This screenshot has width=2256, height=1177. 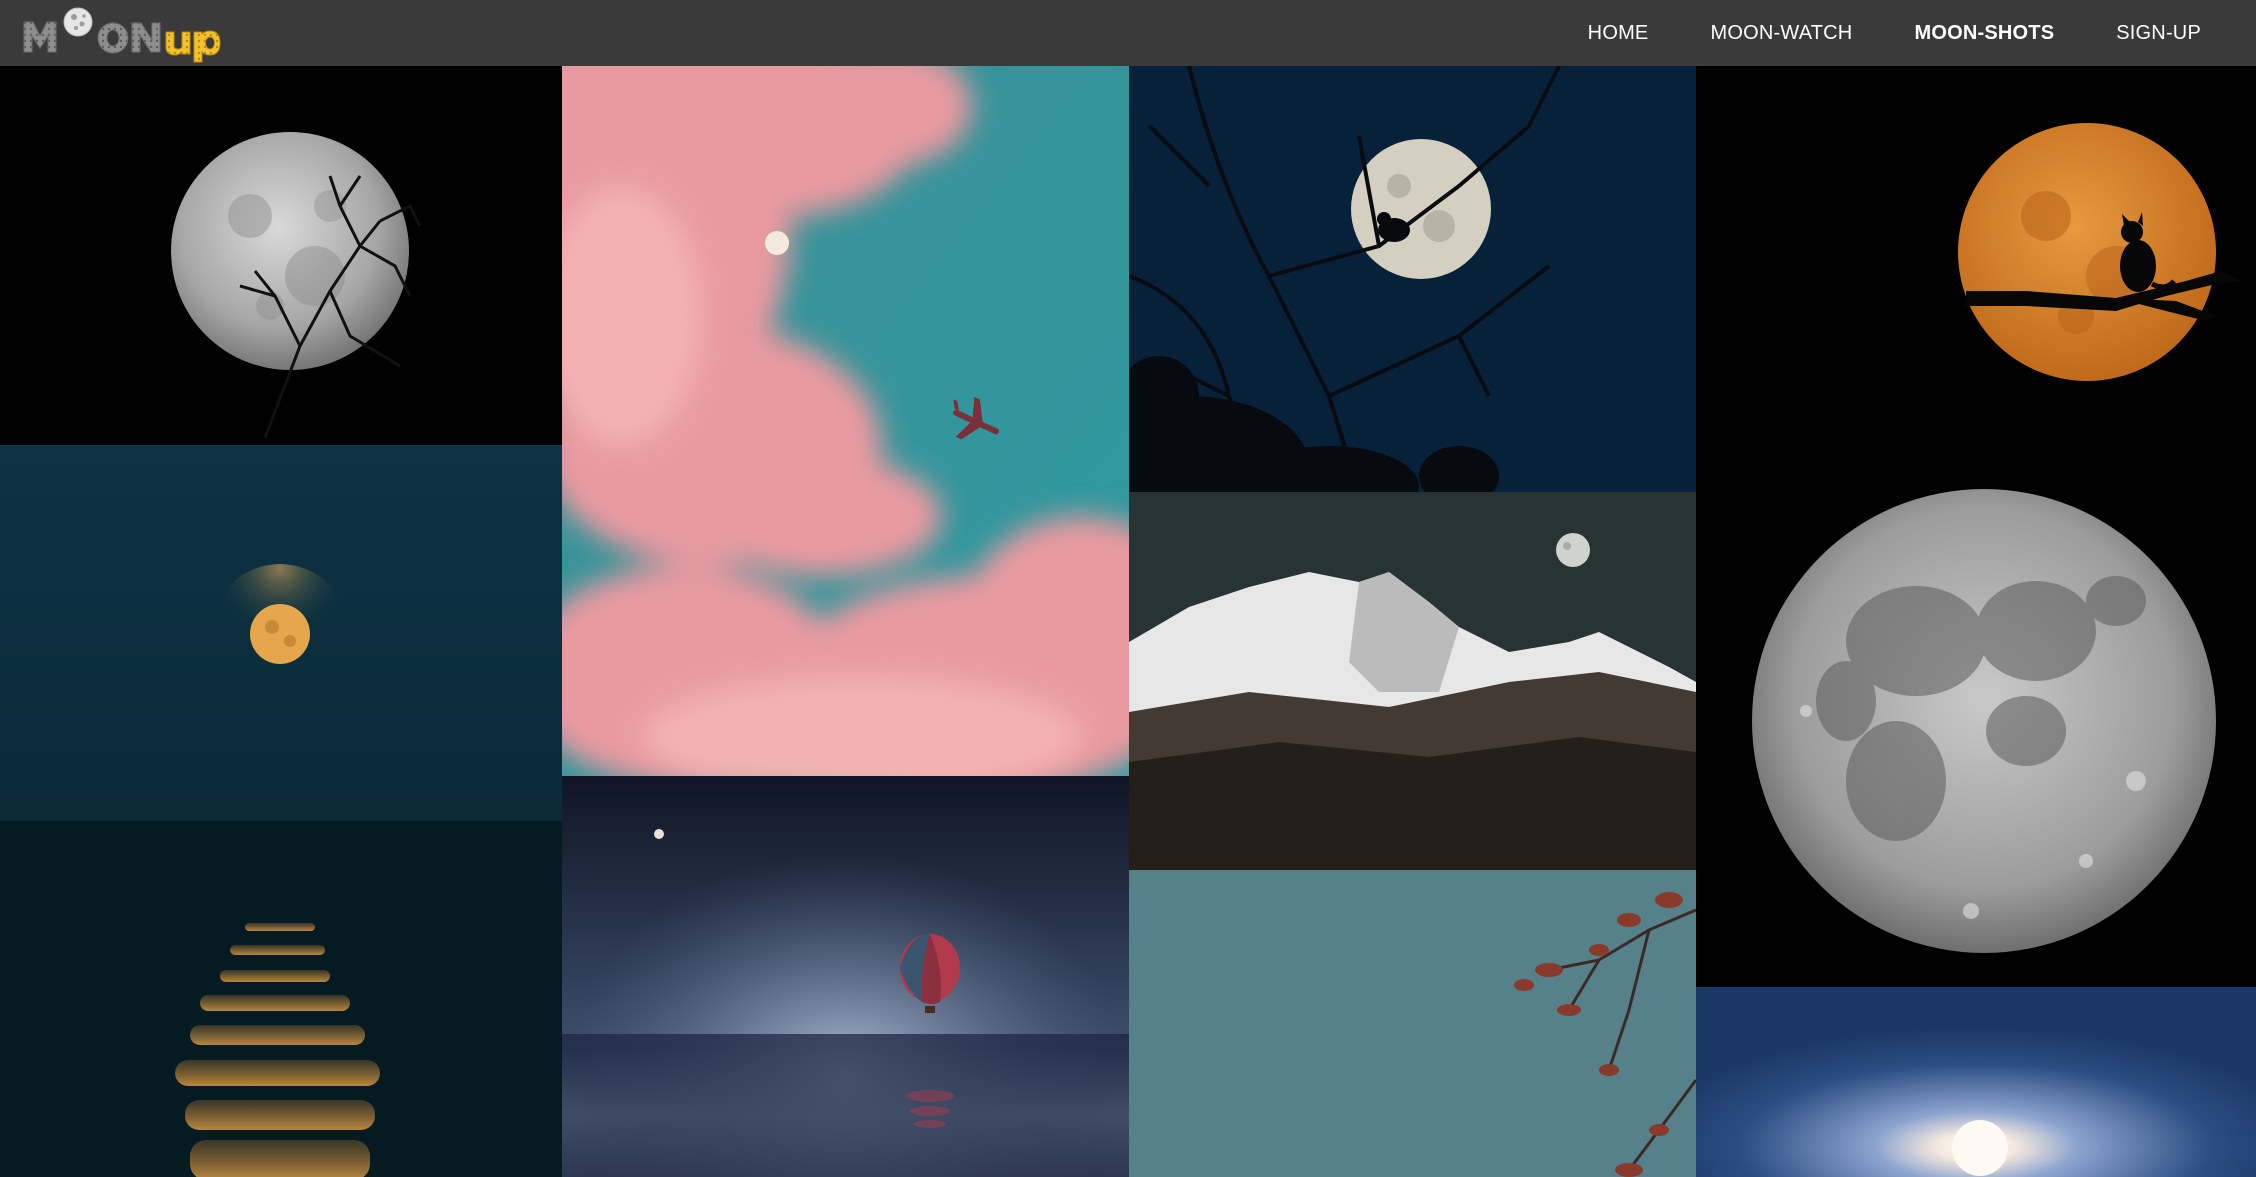 I want to click on bright-moon-blue-sky-image, so click(x=1976, y=1082).